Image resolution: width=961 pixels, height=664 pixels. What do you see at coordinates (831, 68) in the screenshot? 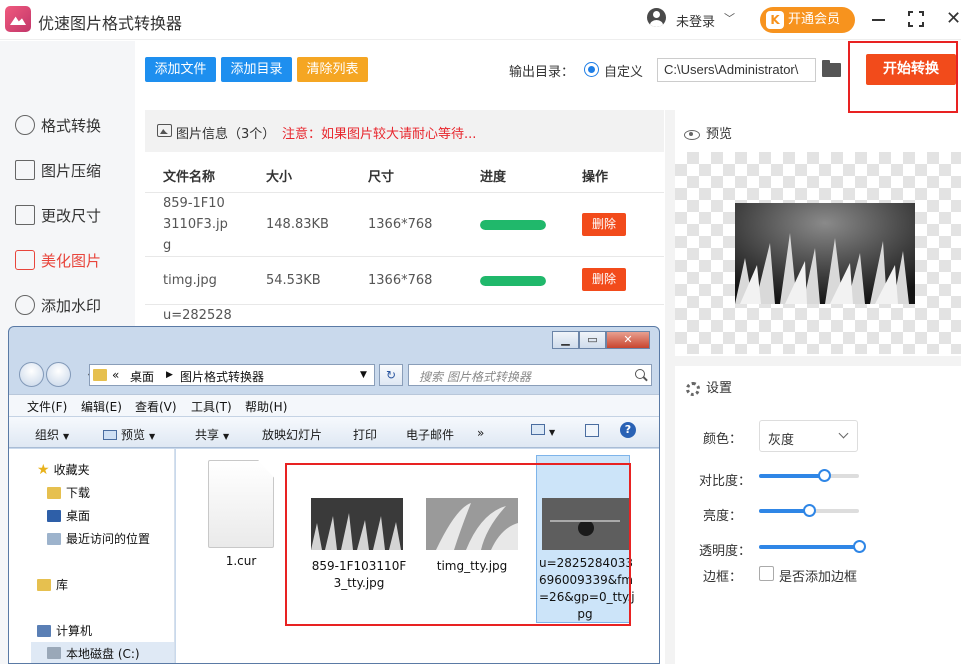
I see `folder-icon` at bounding box center [831, 68].